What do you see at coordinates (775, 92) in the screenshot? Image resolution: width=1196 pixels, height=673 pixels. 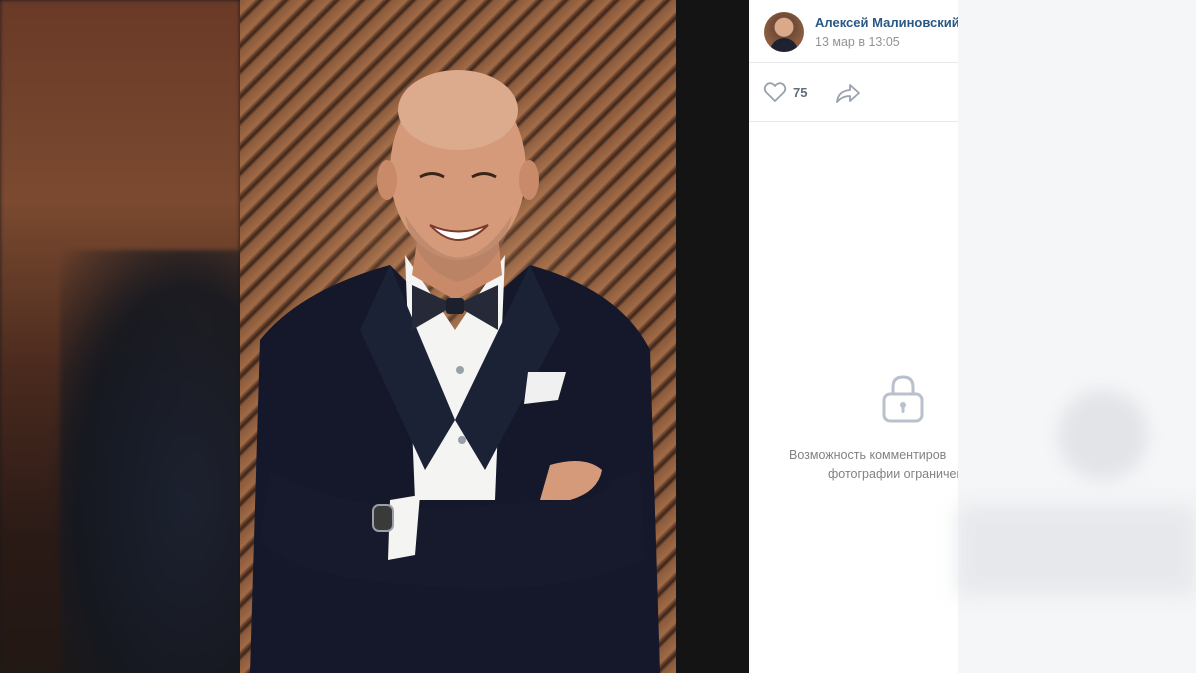 I see `heart-icon` at bounding box center [775, 92].